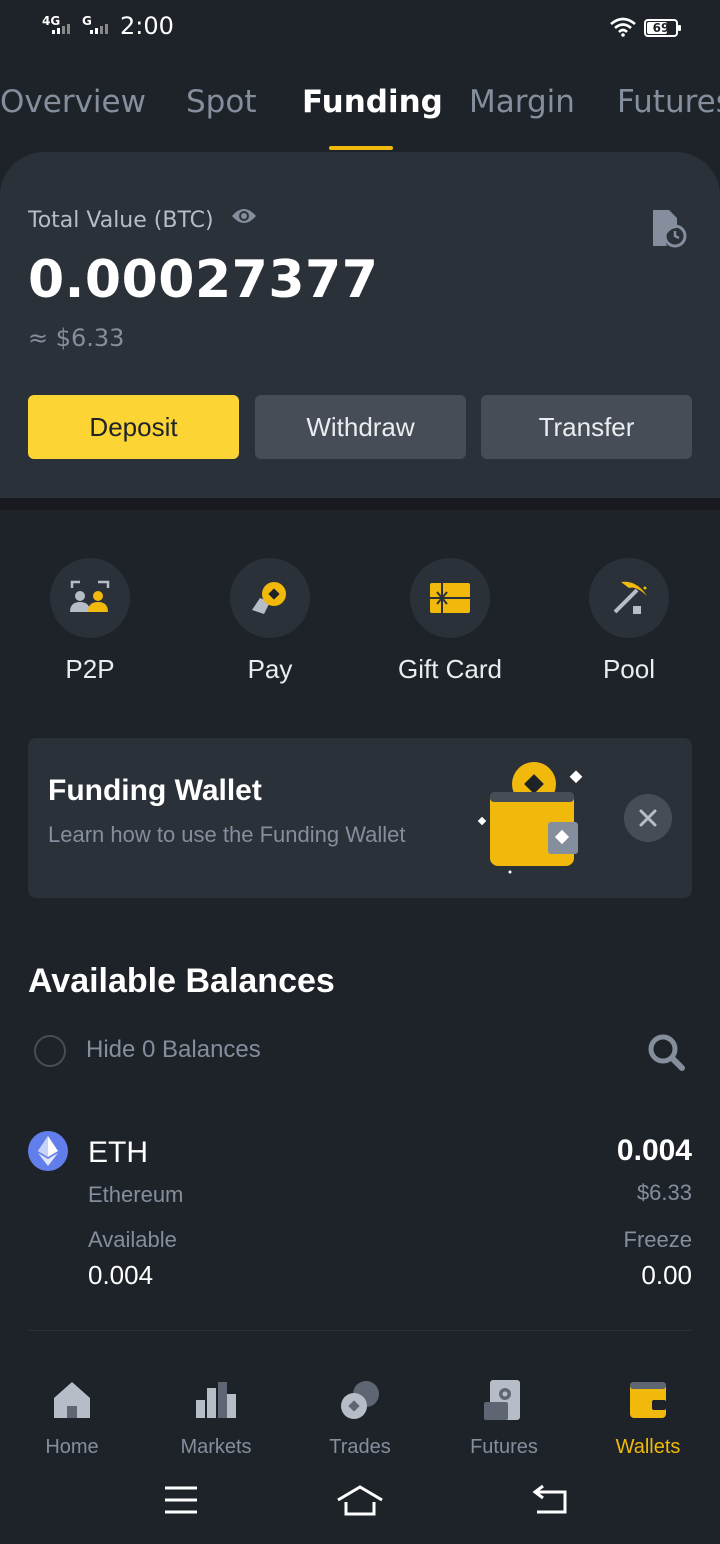  I want to click on shortcut-label: Pool, so click(629, 669).